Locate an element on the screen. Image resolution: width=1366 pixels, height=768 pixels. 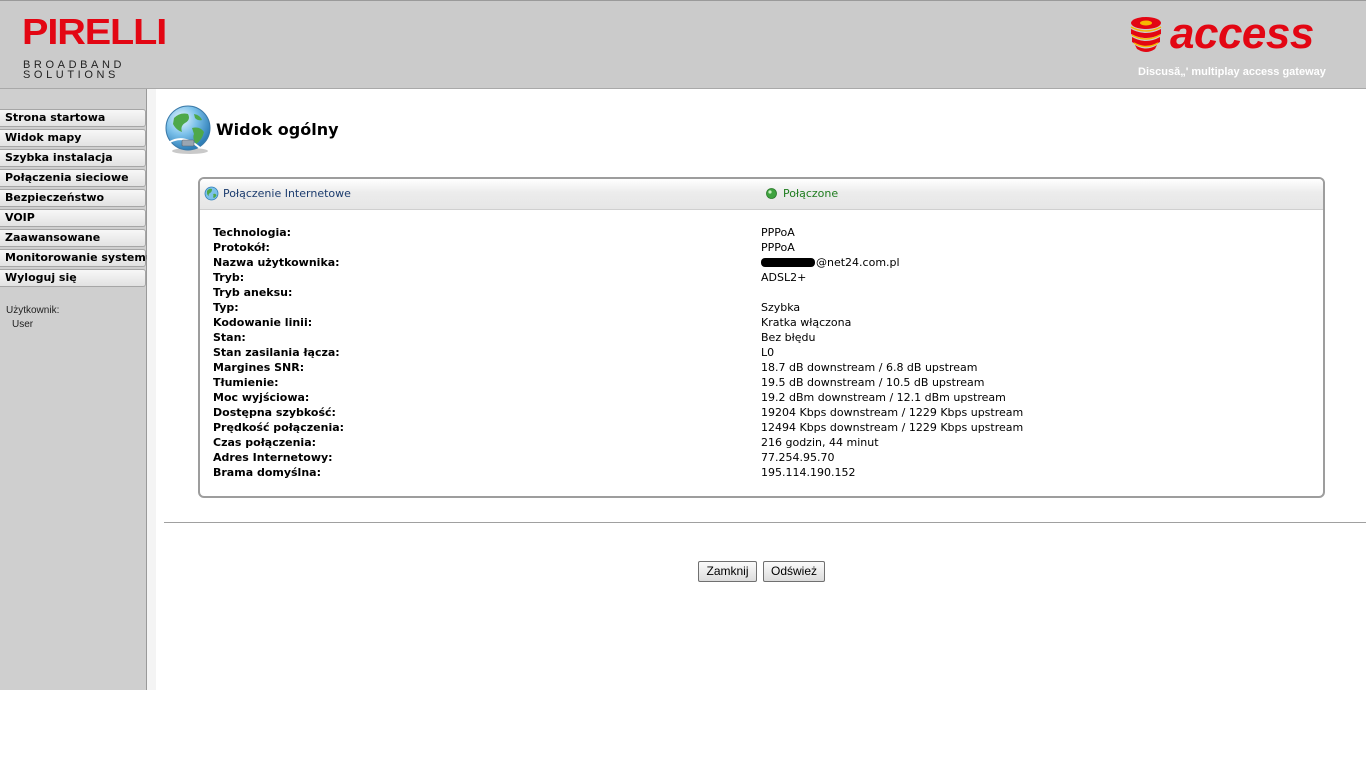
close-button: Zamknij is located at coordinates (727, 571).